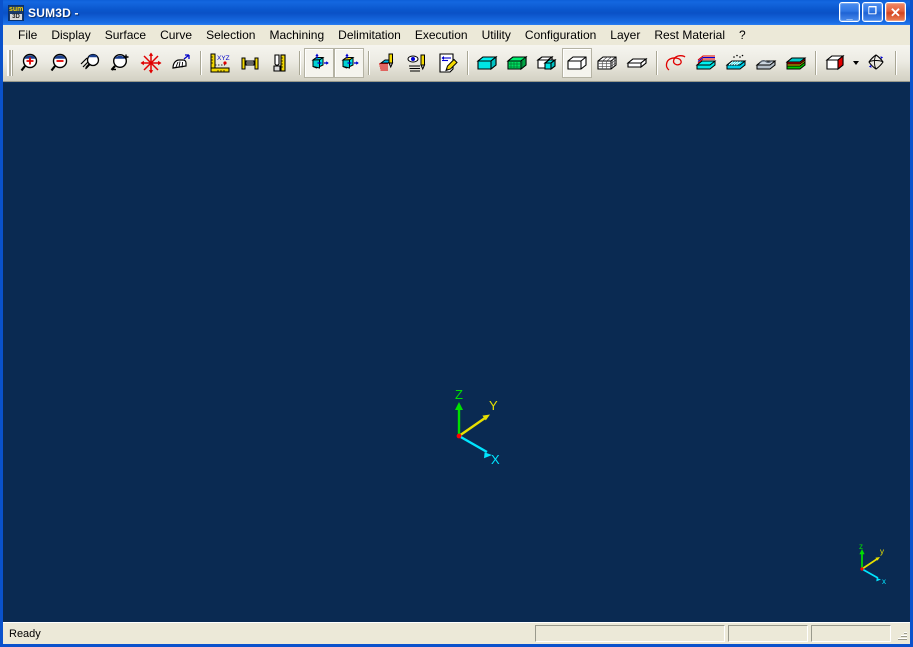 Image resolution: width=913 pixels, height=647 pixels. What do you see at coordinates (736, 63) in the screenshot?
I see `surface-hatch-button` at bounding box center [736, 63].